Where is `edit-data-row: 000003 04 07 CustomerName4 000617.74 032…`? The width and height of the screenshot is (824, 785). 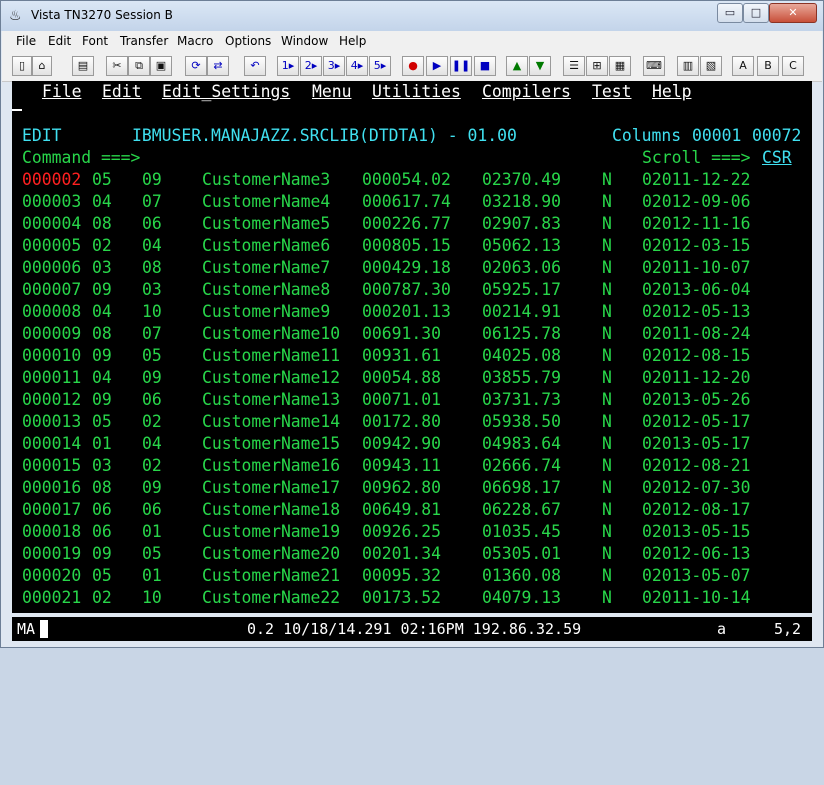 edit-data-row: 000003 04 07 CustomerName4 000617.74 032… is located at coordinates (381, 202).